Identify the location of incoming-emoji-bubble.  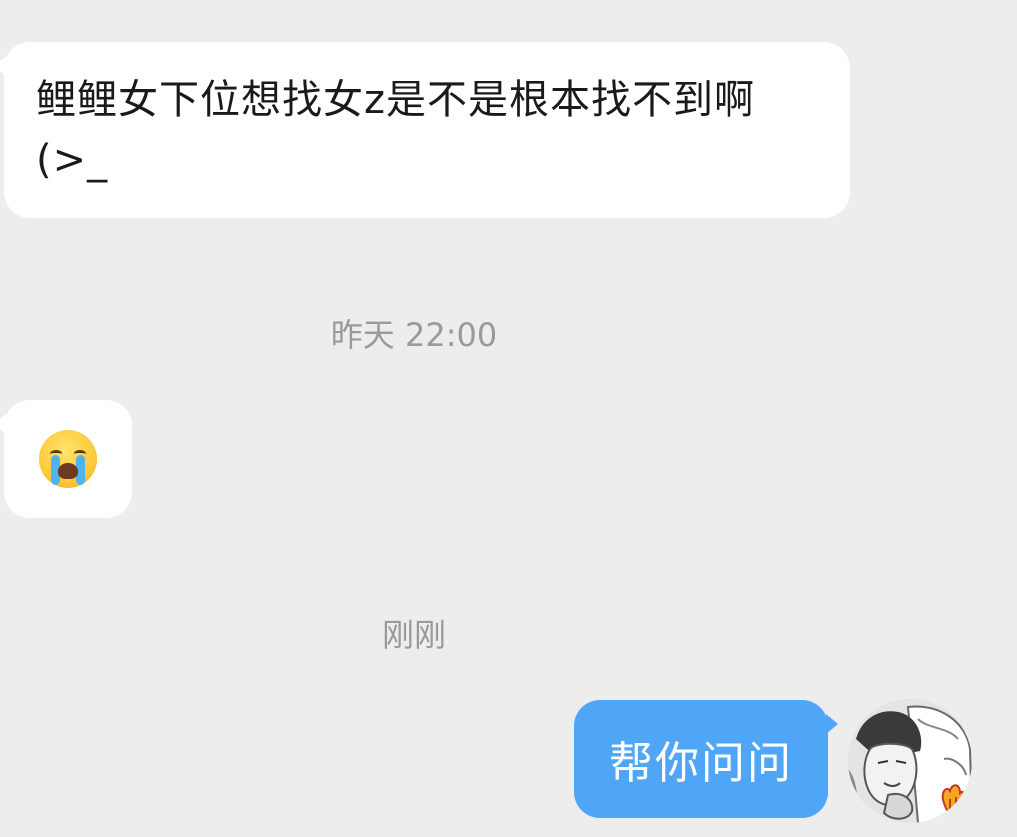
(66, 459).